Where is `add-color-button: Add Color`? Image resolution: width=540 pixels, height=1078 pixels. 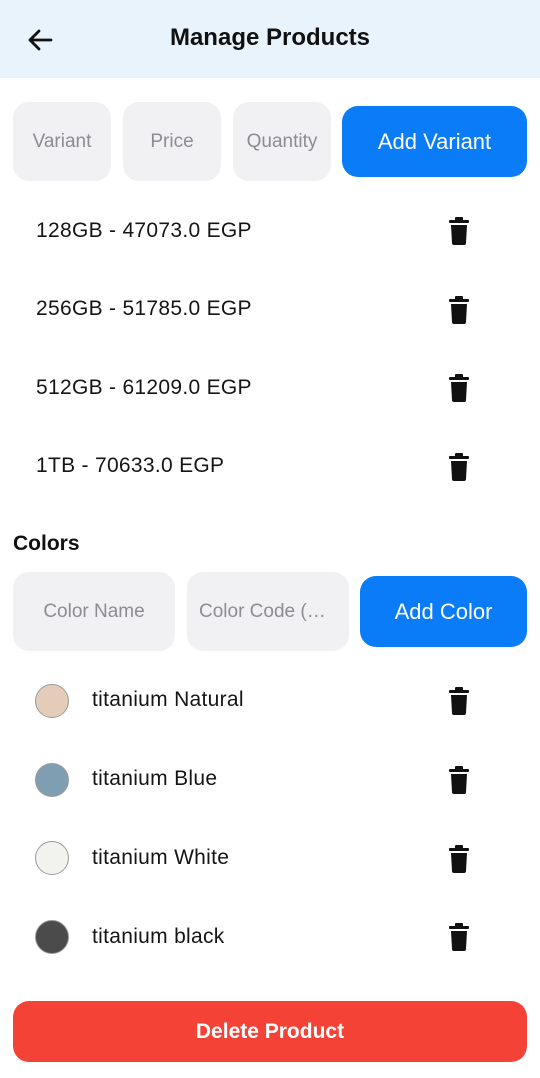
add-color-button: Add Color is located at coordinates (443, 611).